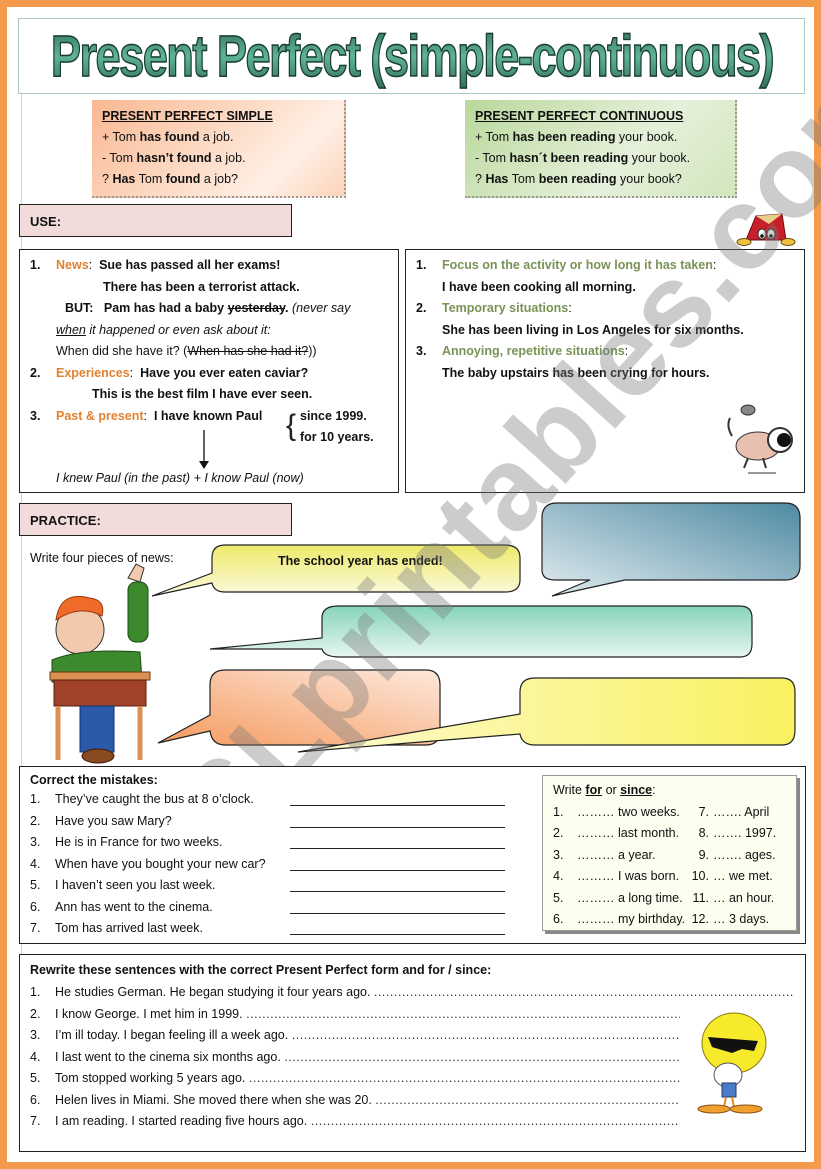  Describe the element at coordinates (632, 813) in the screenshot. I see `for-since-blank: ……… two weeks.` at that location.